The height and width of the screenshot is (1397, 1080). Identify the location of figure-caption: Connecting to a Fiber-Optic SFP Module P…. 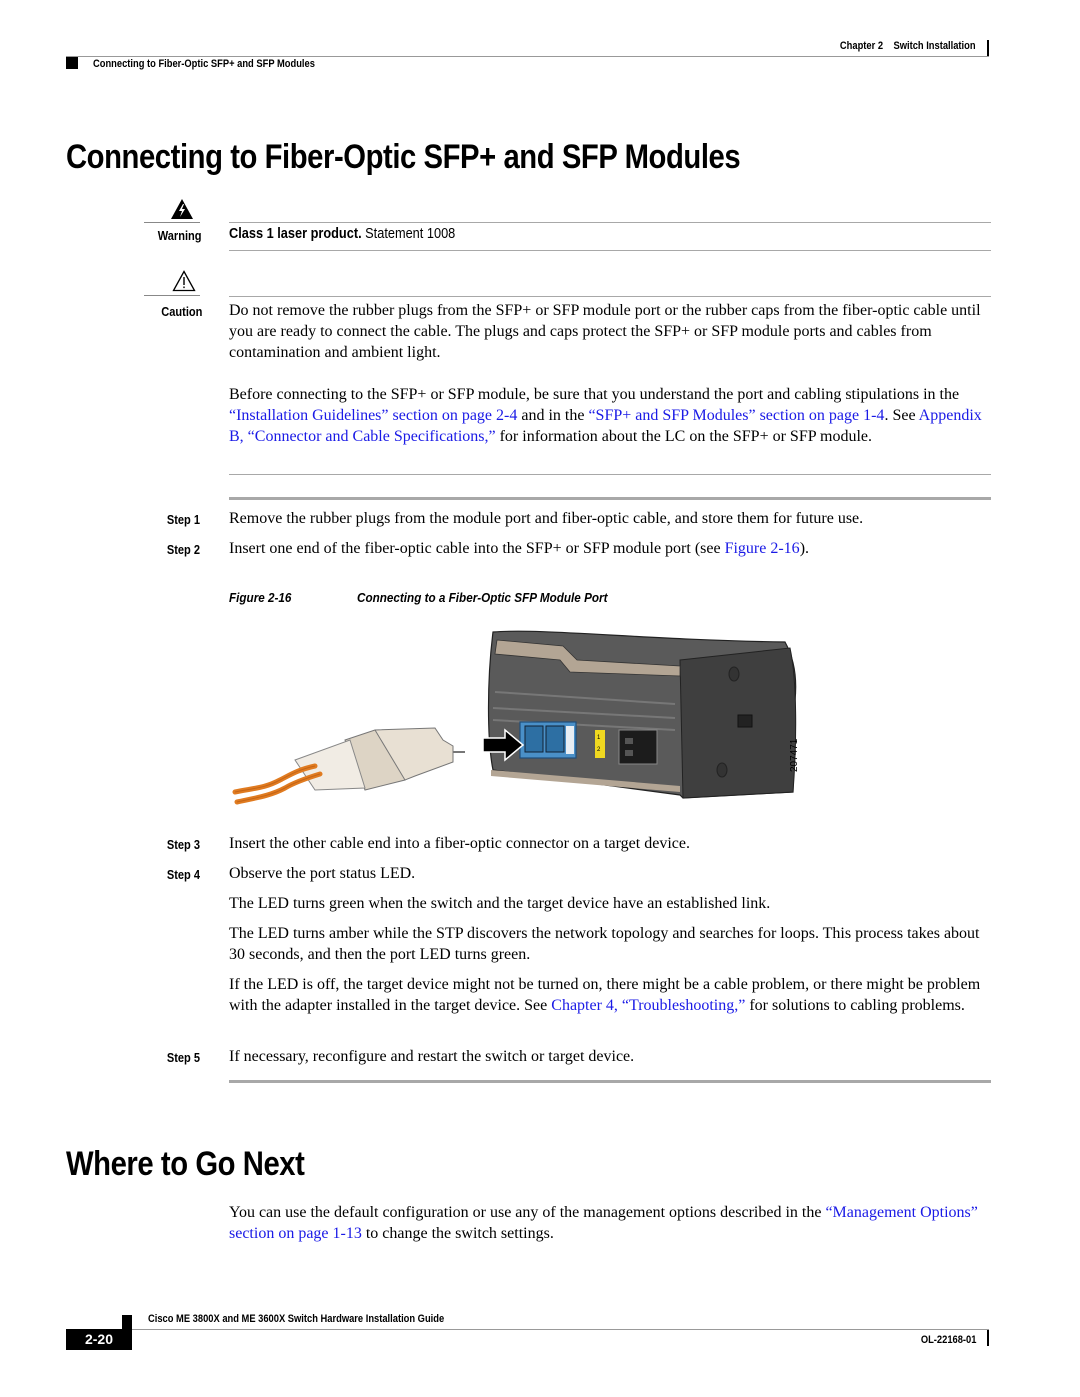
(482, 597).